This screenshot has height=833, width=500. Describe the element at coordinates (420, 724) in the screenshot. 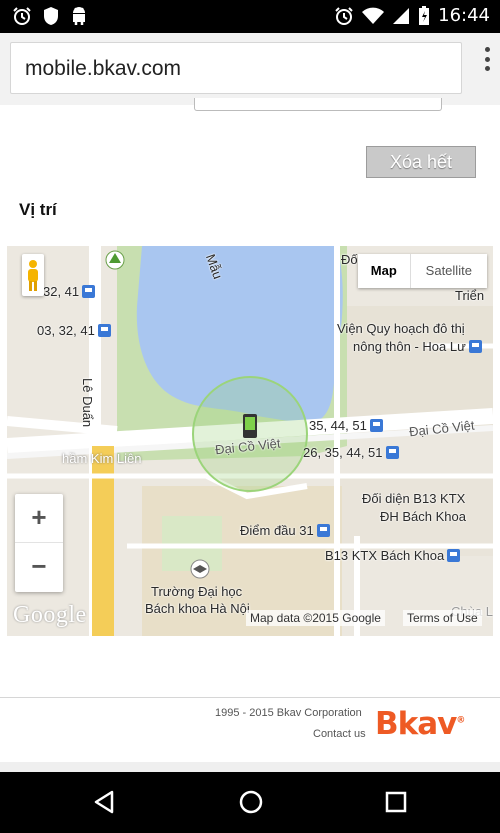

I see `bkav-logo: Bkav®` at that location.